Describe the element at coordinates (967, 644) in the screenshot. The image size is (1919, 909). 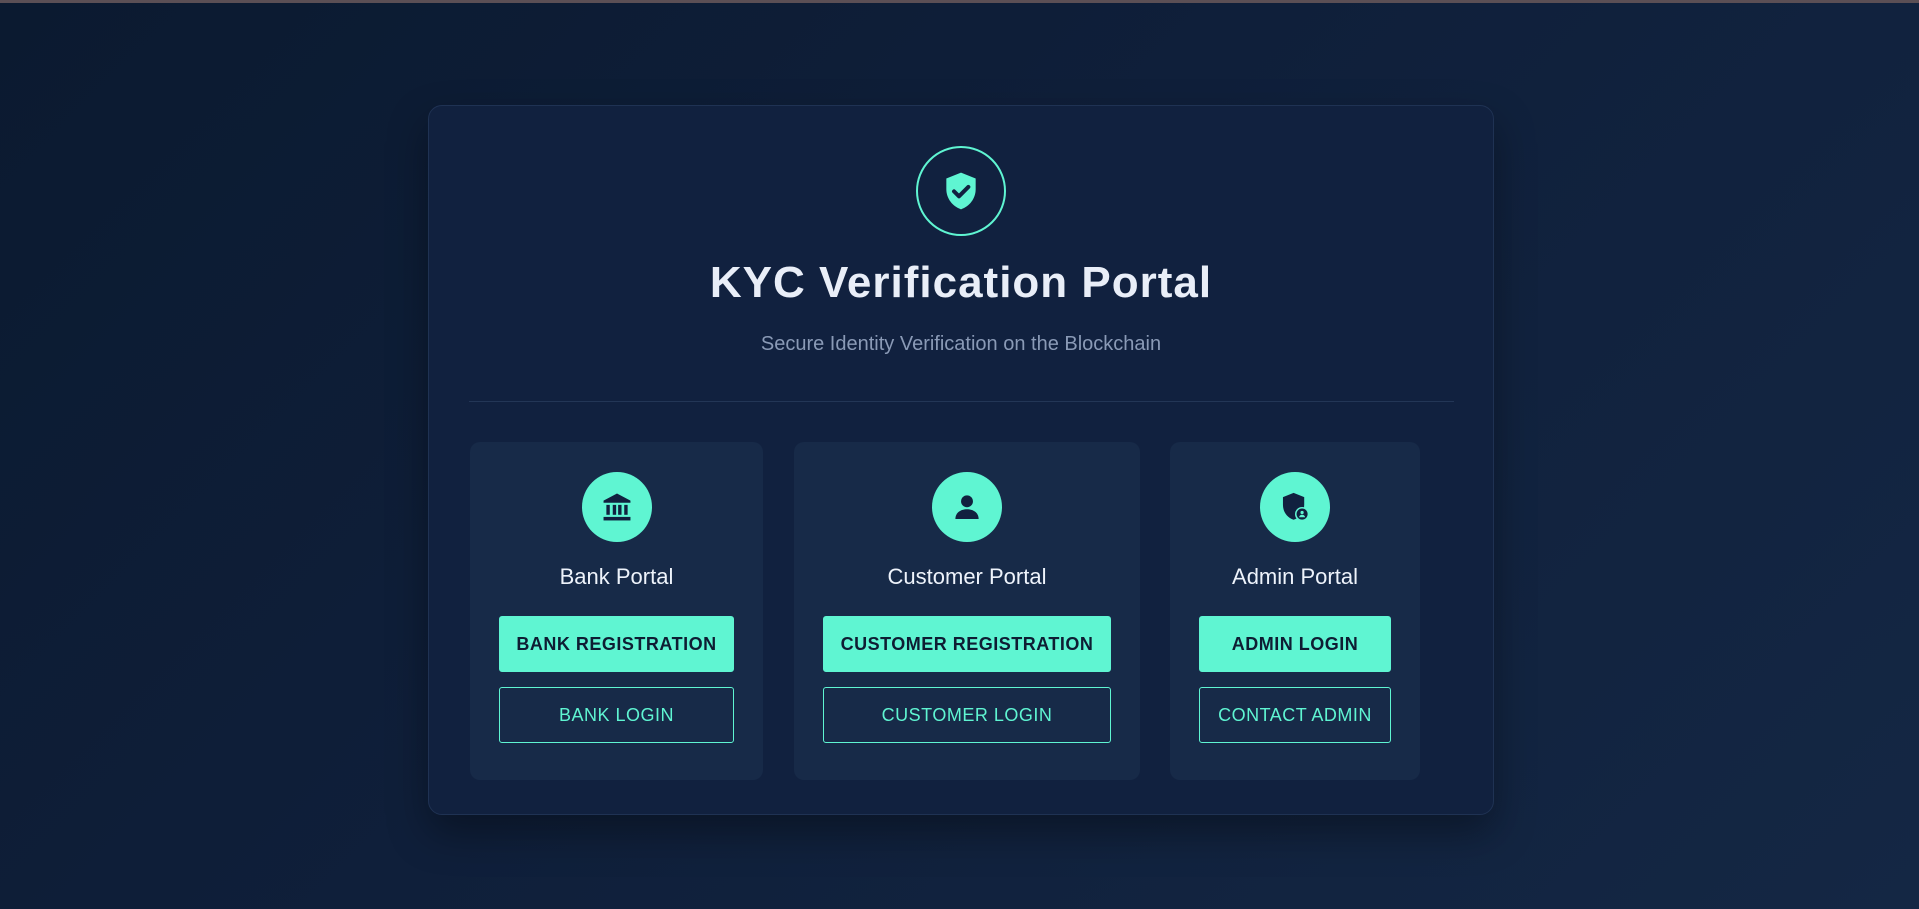
I see `customer-registration-button: CUSTOMER REGISTRATION` at that location.